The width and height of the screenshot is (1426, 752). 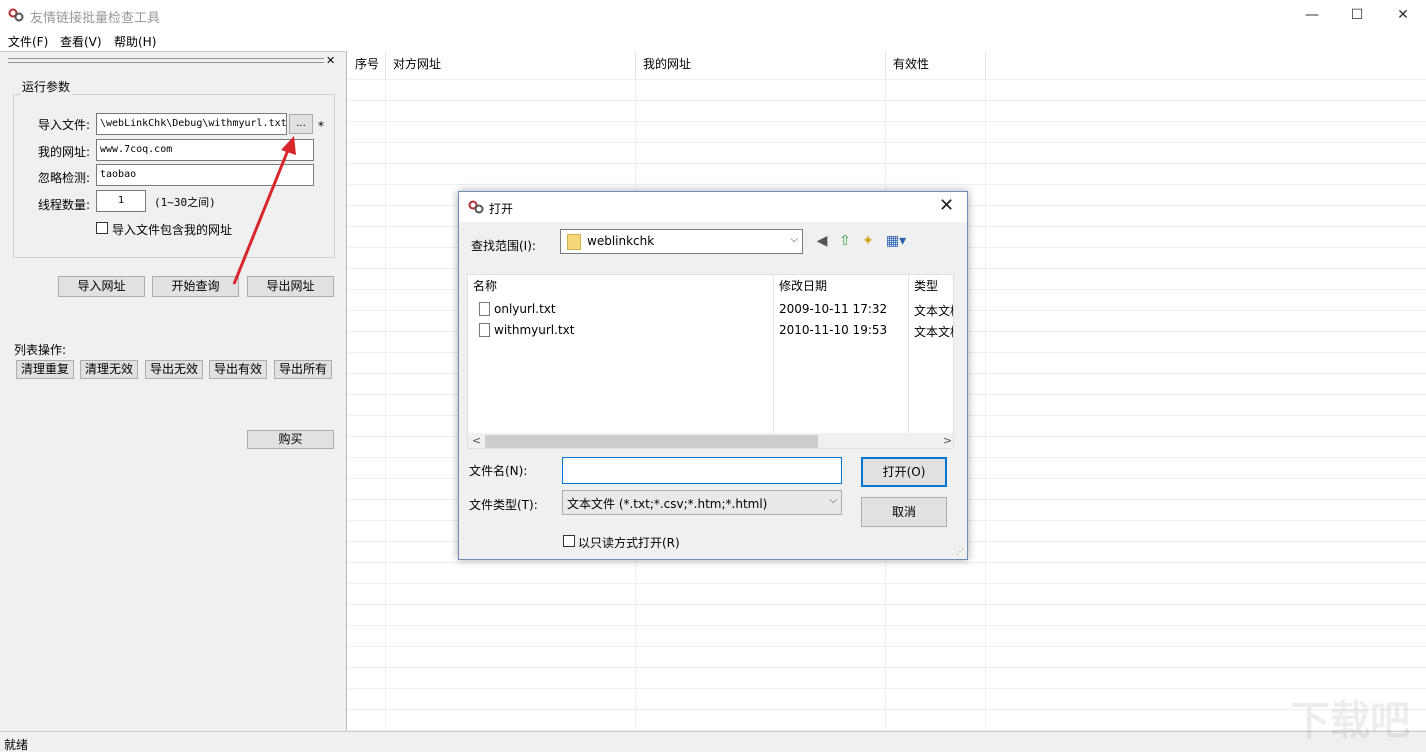 I want to click on file-name: withmyurl.txt, so click(x=534, y=330).